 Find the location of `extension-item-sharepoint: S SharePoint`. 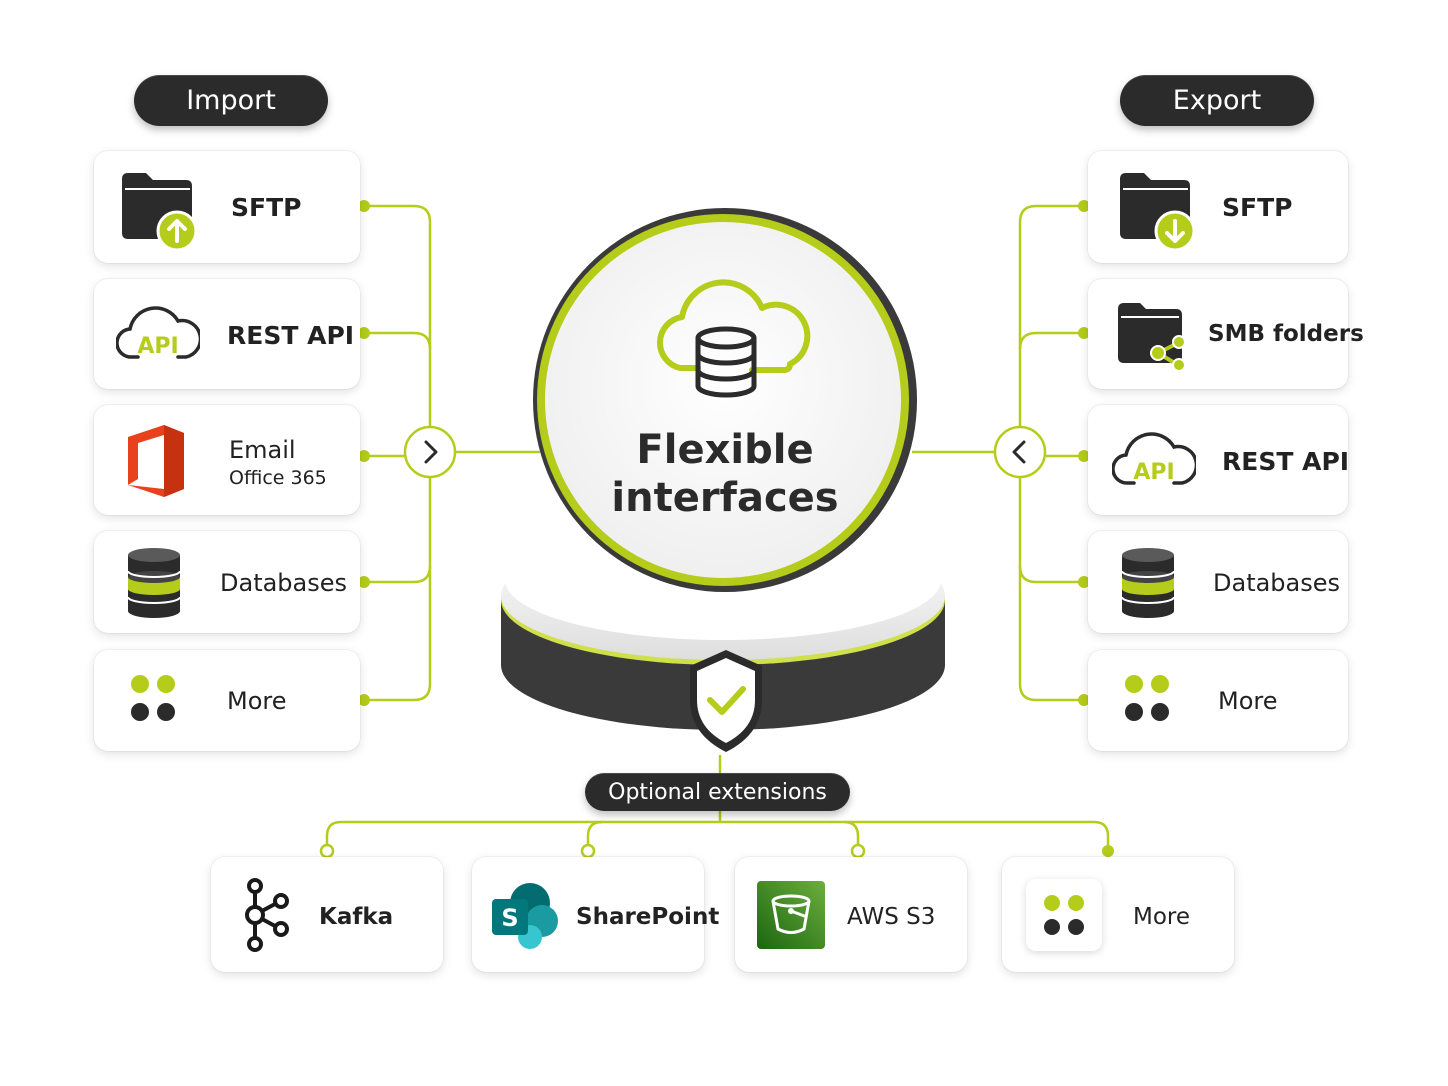

extension-item-sharepoint: S SharePoint is located at coordinates (595, 914).